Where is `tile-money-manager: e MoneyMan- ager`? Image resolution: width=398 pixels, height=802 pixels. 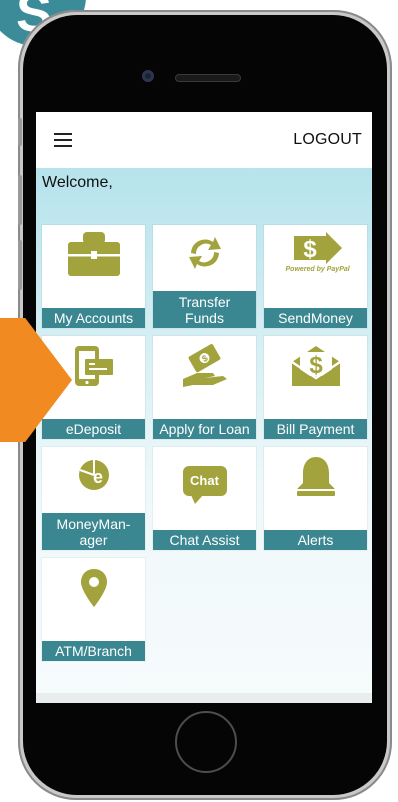
tile-money-manager: e MoneyMan- ager is located at coordinates (93, 498).